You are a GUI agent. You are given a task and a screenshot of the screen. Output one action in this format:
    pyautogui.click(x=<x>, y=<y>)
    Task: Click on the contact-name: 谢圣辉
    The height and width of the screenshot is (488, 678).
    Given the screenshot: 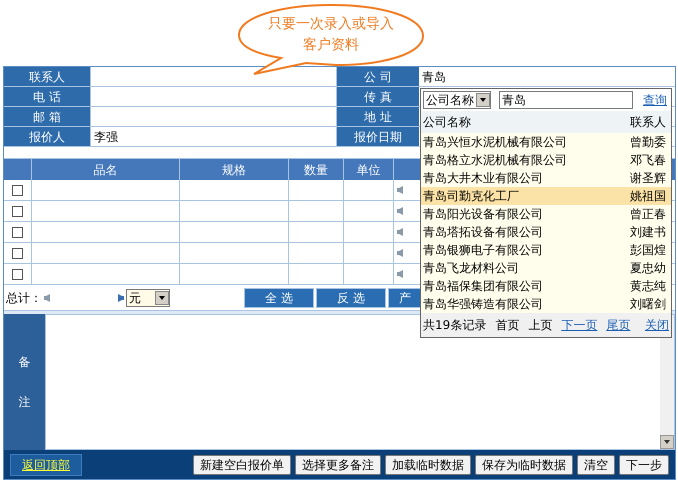 What is the action you would take?
    pyautogui.click(x=648, y=178)
    